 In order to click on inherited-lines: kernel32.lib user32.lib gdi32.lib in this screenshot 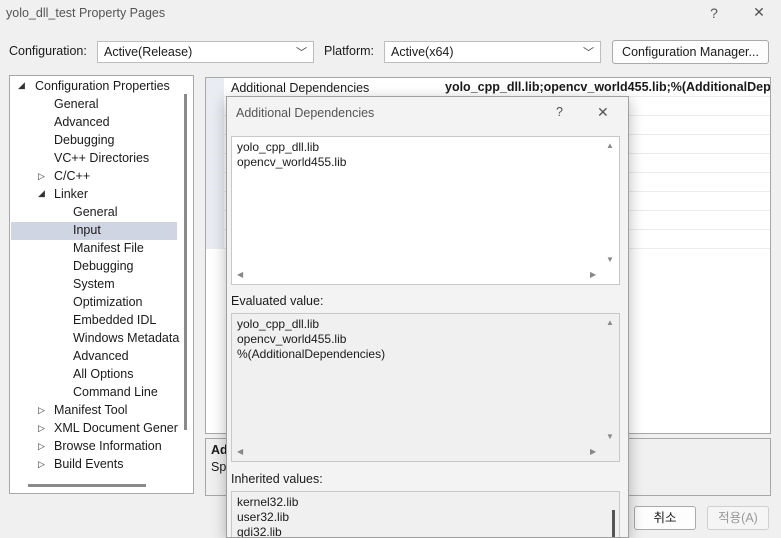, I will do `click(268, 516)`.